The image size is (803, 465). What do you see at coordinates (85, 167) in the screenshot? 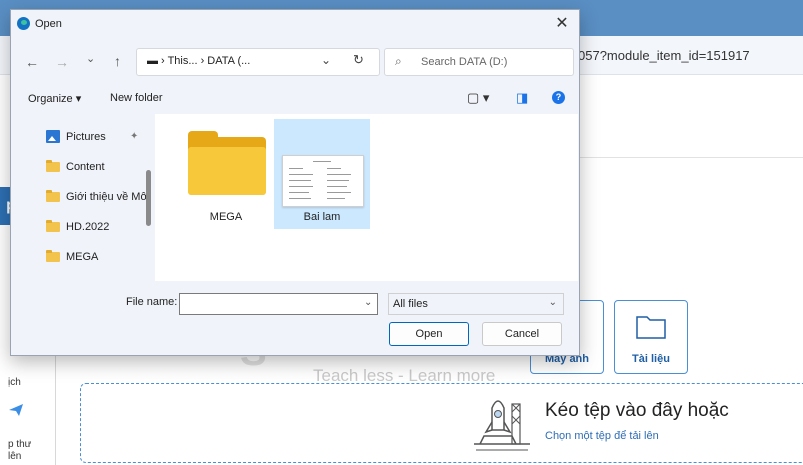
I see `nav-item-label: Content` at bounding box center [85, 167].